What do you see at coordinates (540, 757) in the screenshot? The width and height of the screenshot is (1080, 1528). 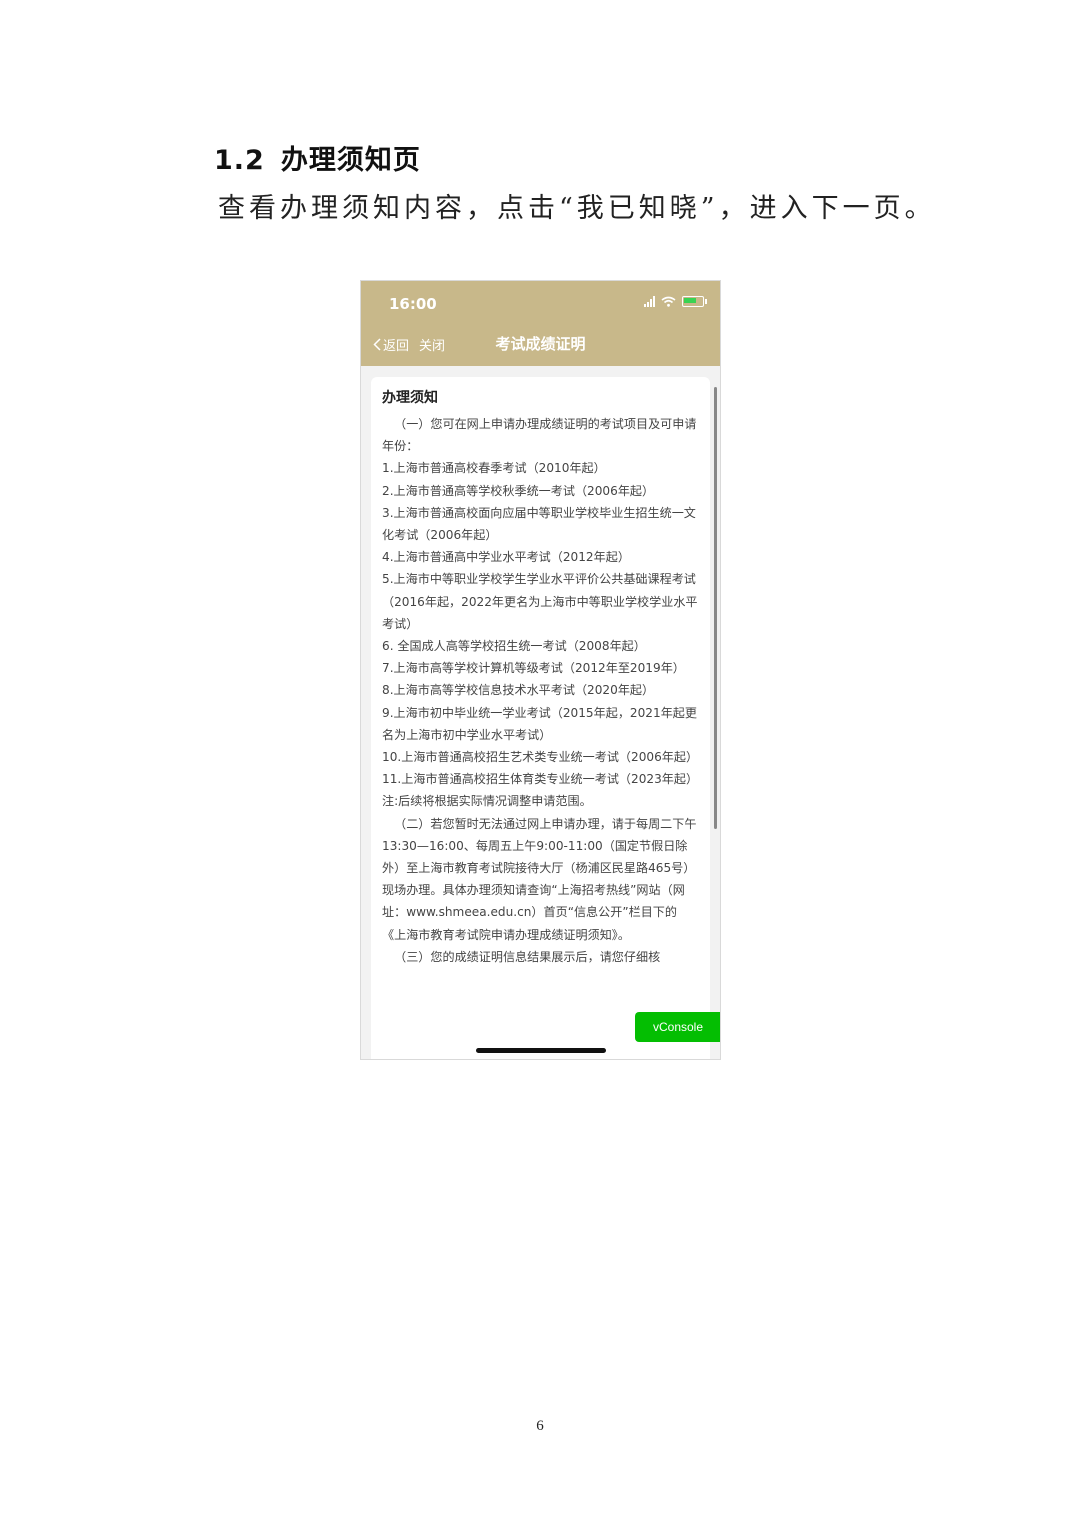 I see `notice-line: 10.上海市普通高校招生艺术类专业统一考试（2006年起）` at bounding box center [540, 757].